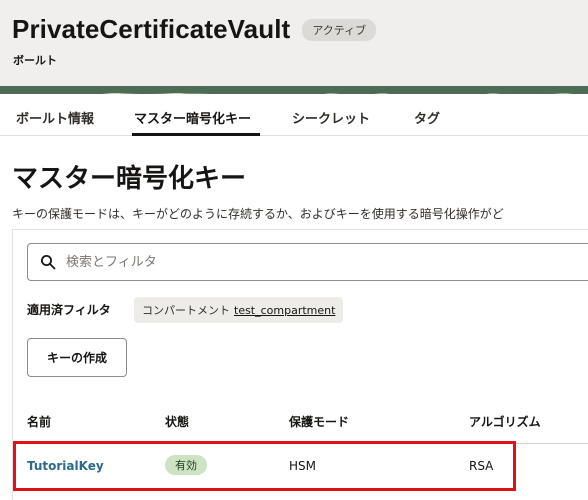 The width and height of the screenshot is (588, 500). Describe the element at coordinates (319, 421) in the screenshot. I see `column-header-protection-mode: 保護モード` at that location.